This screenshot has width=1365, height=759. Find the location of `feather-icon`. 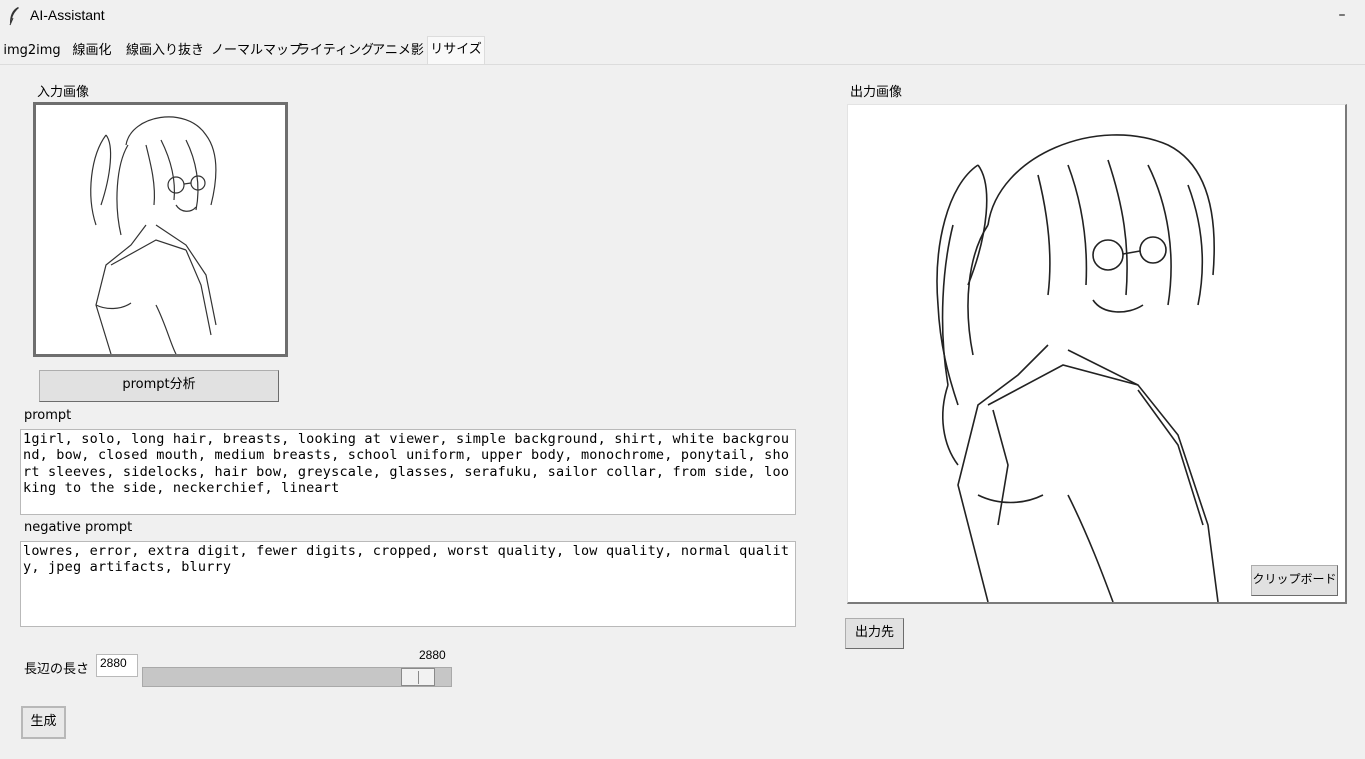

feather-icon is located at coordinates (14, 16).